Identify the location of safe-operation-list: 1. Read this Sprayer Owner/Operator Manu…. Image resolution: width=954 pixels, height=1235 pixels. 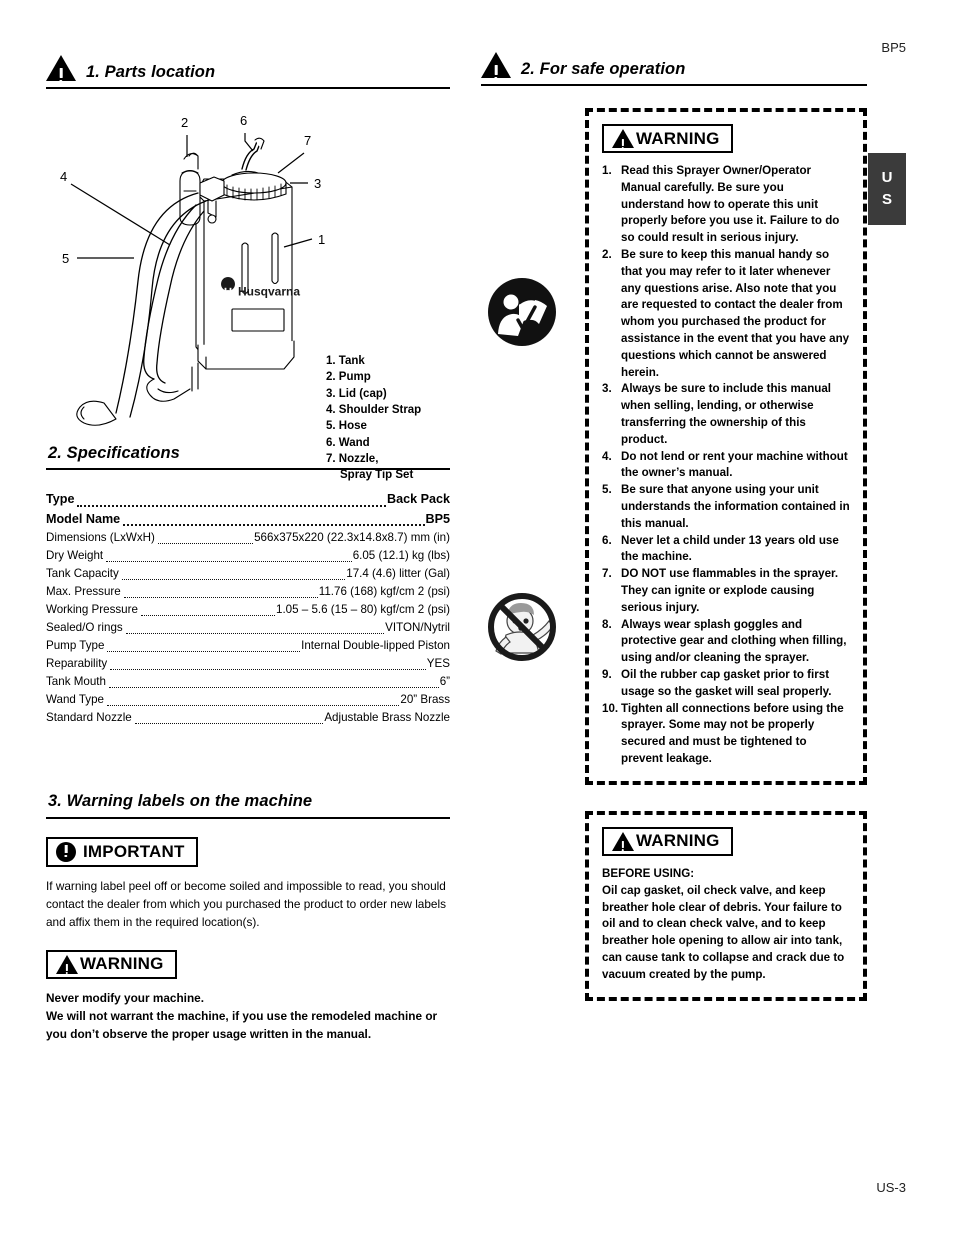
(726, 465).